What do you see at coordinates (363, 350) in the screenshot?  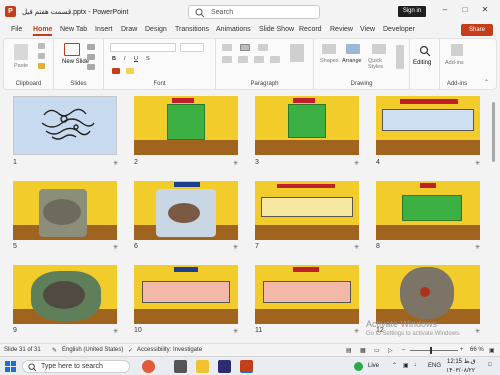 I see `slide-sorter-view-icon: ▦` at bounding box center [363, 350].